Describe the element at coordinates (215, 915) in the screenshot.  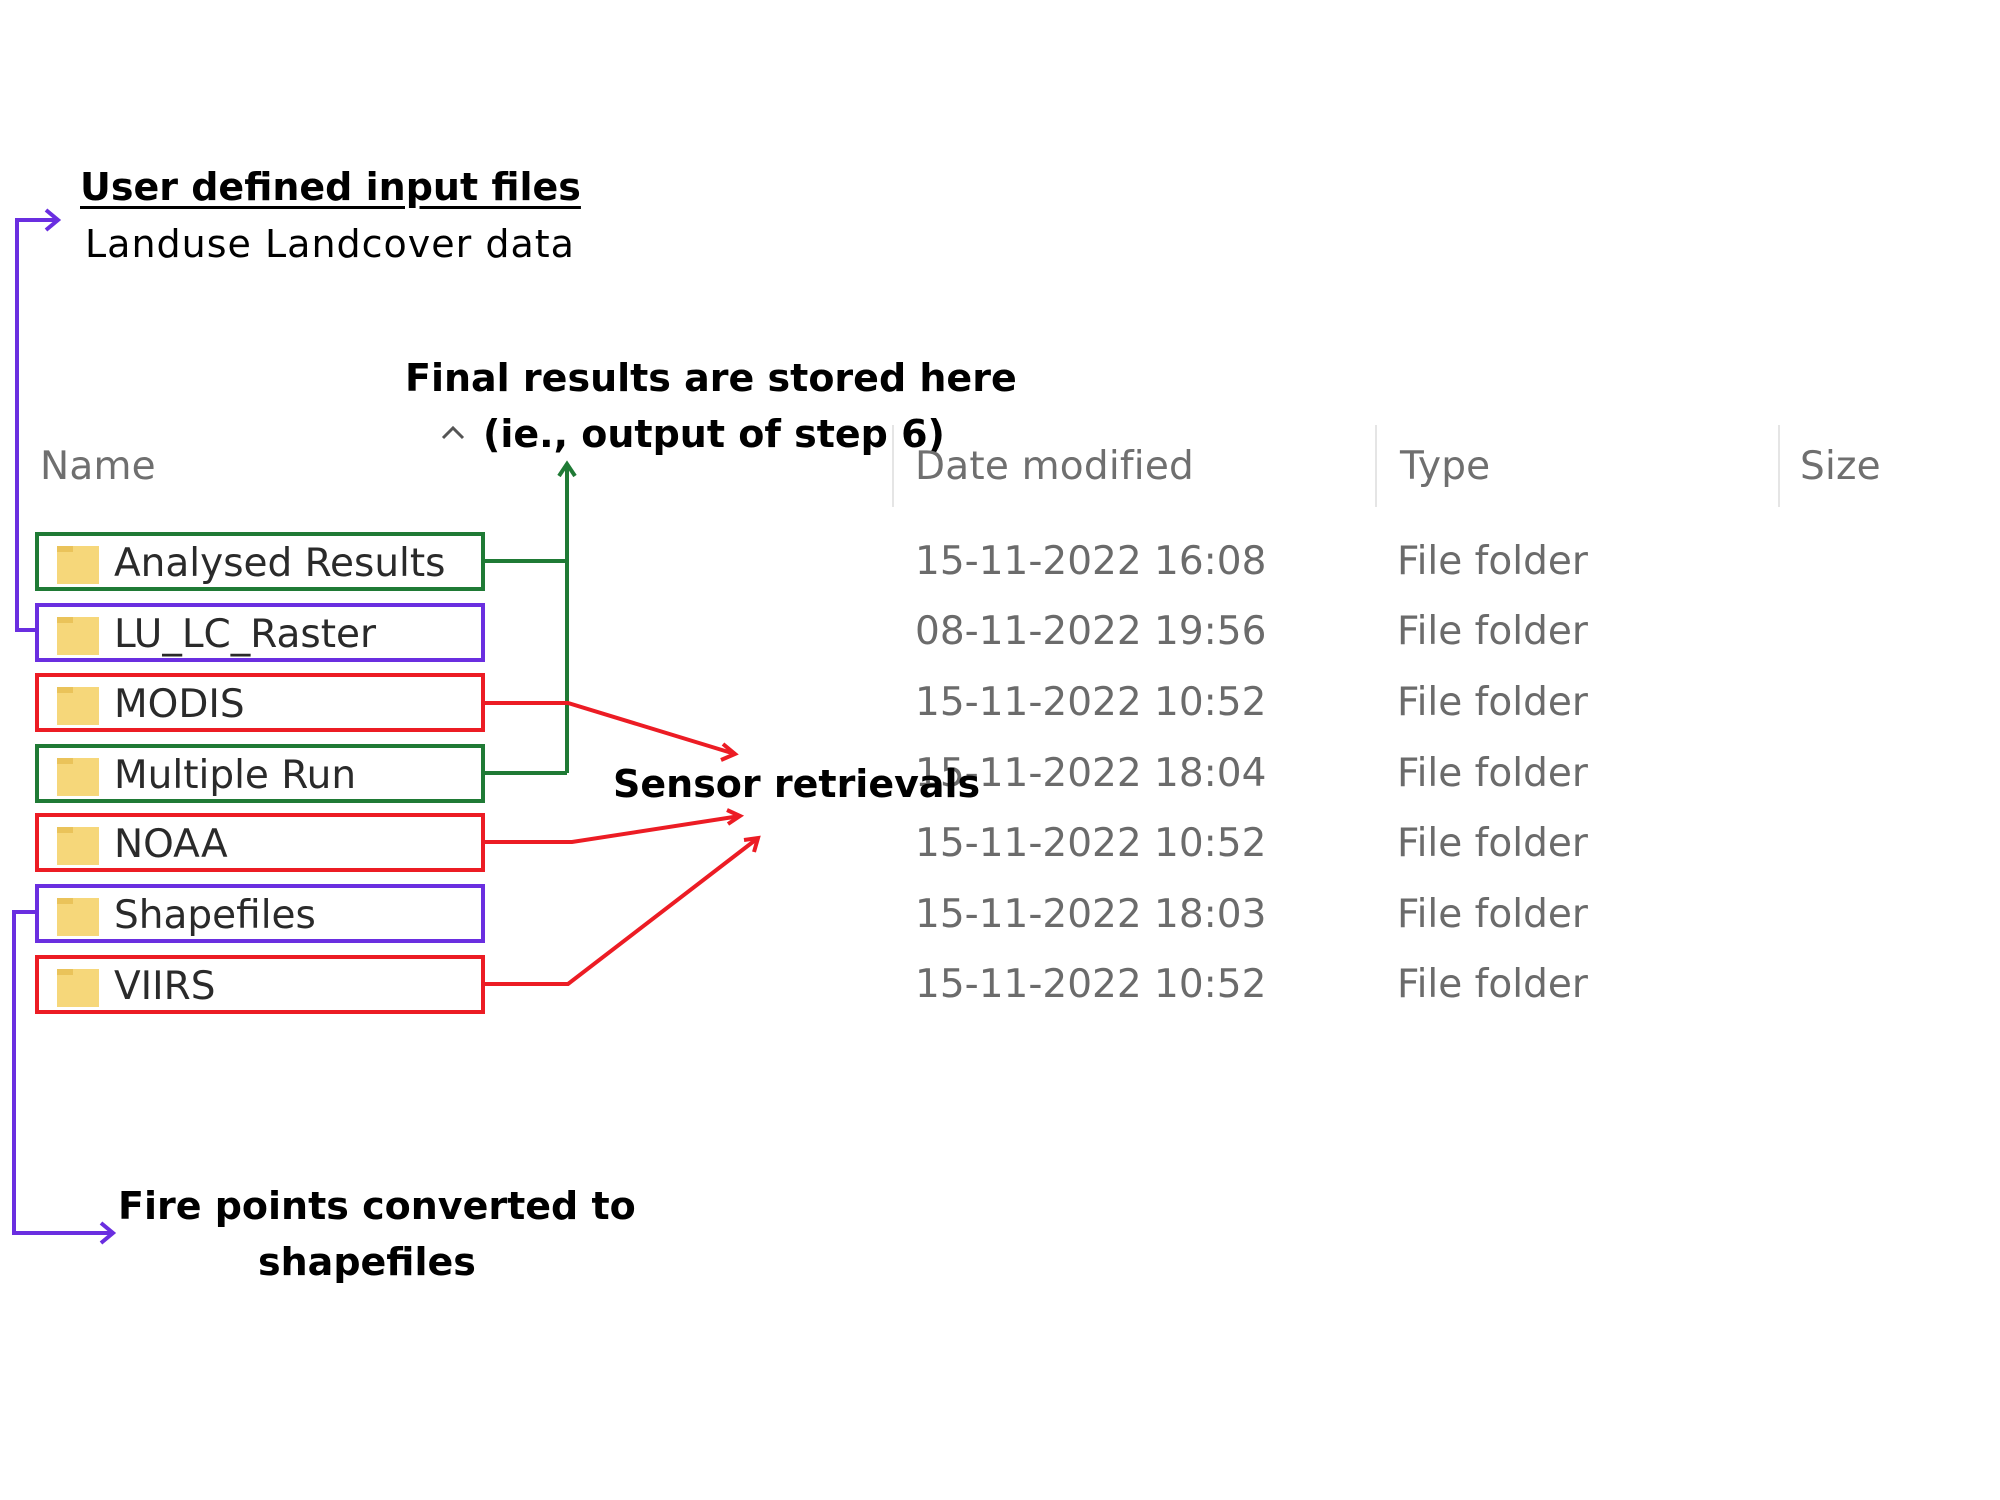
I see `file-name: Shapefiles` at that location.